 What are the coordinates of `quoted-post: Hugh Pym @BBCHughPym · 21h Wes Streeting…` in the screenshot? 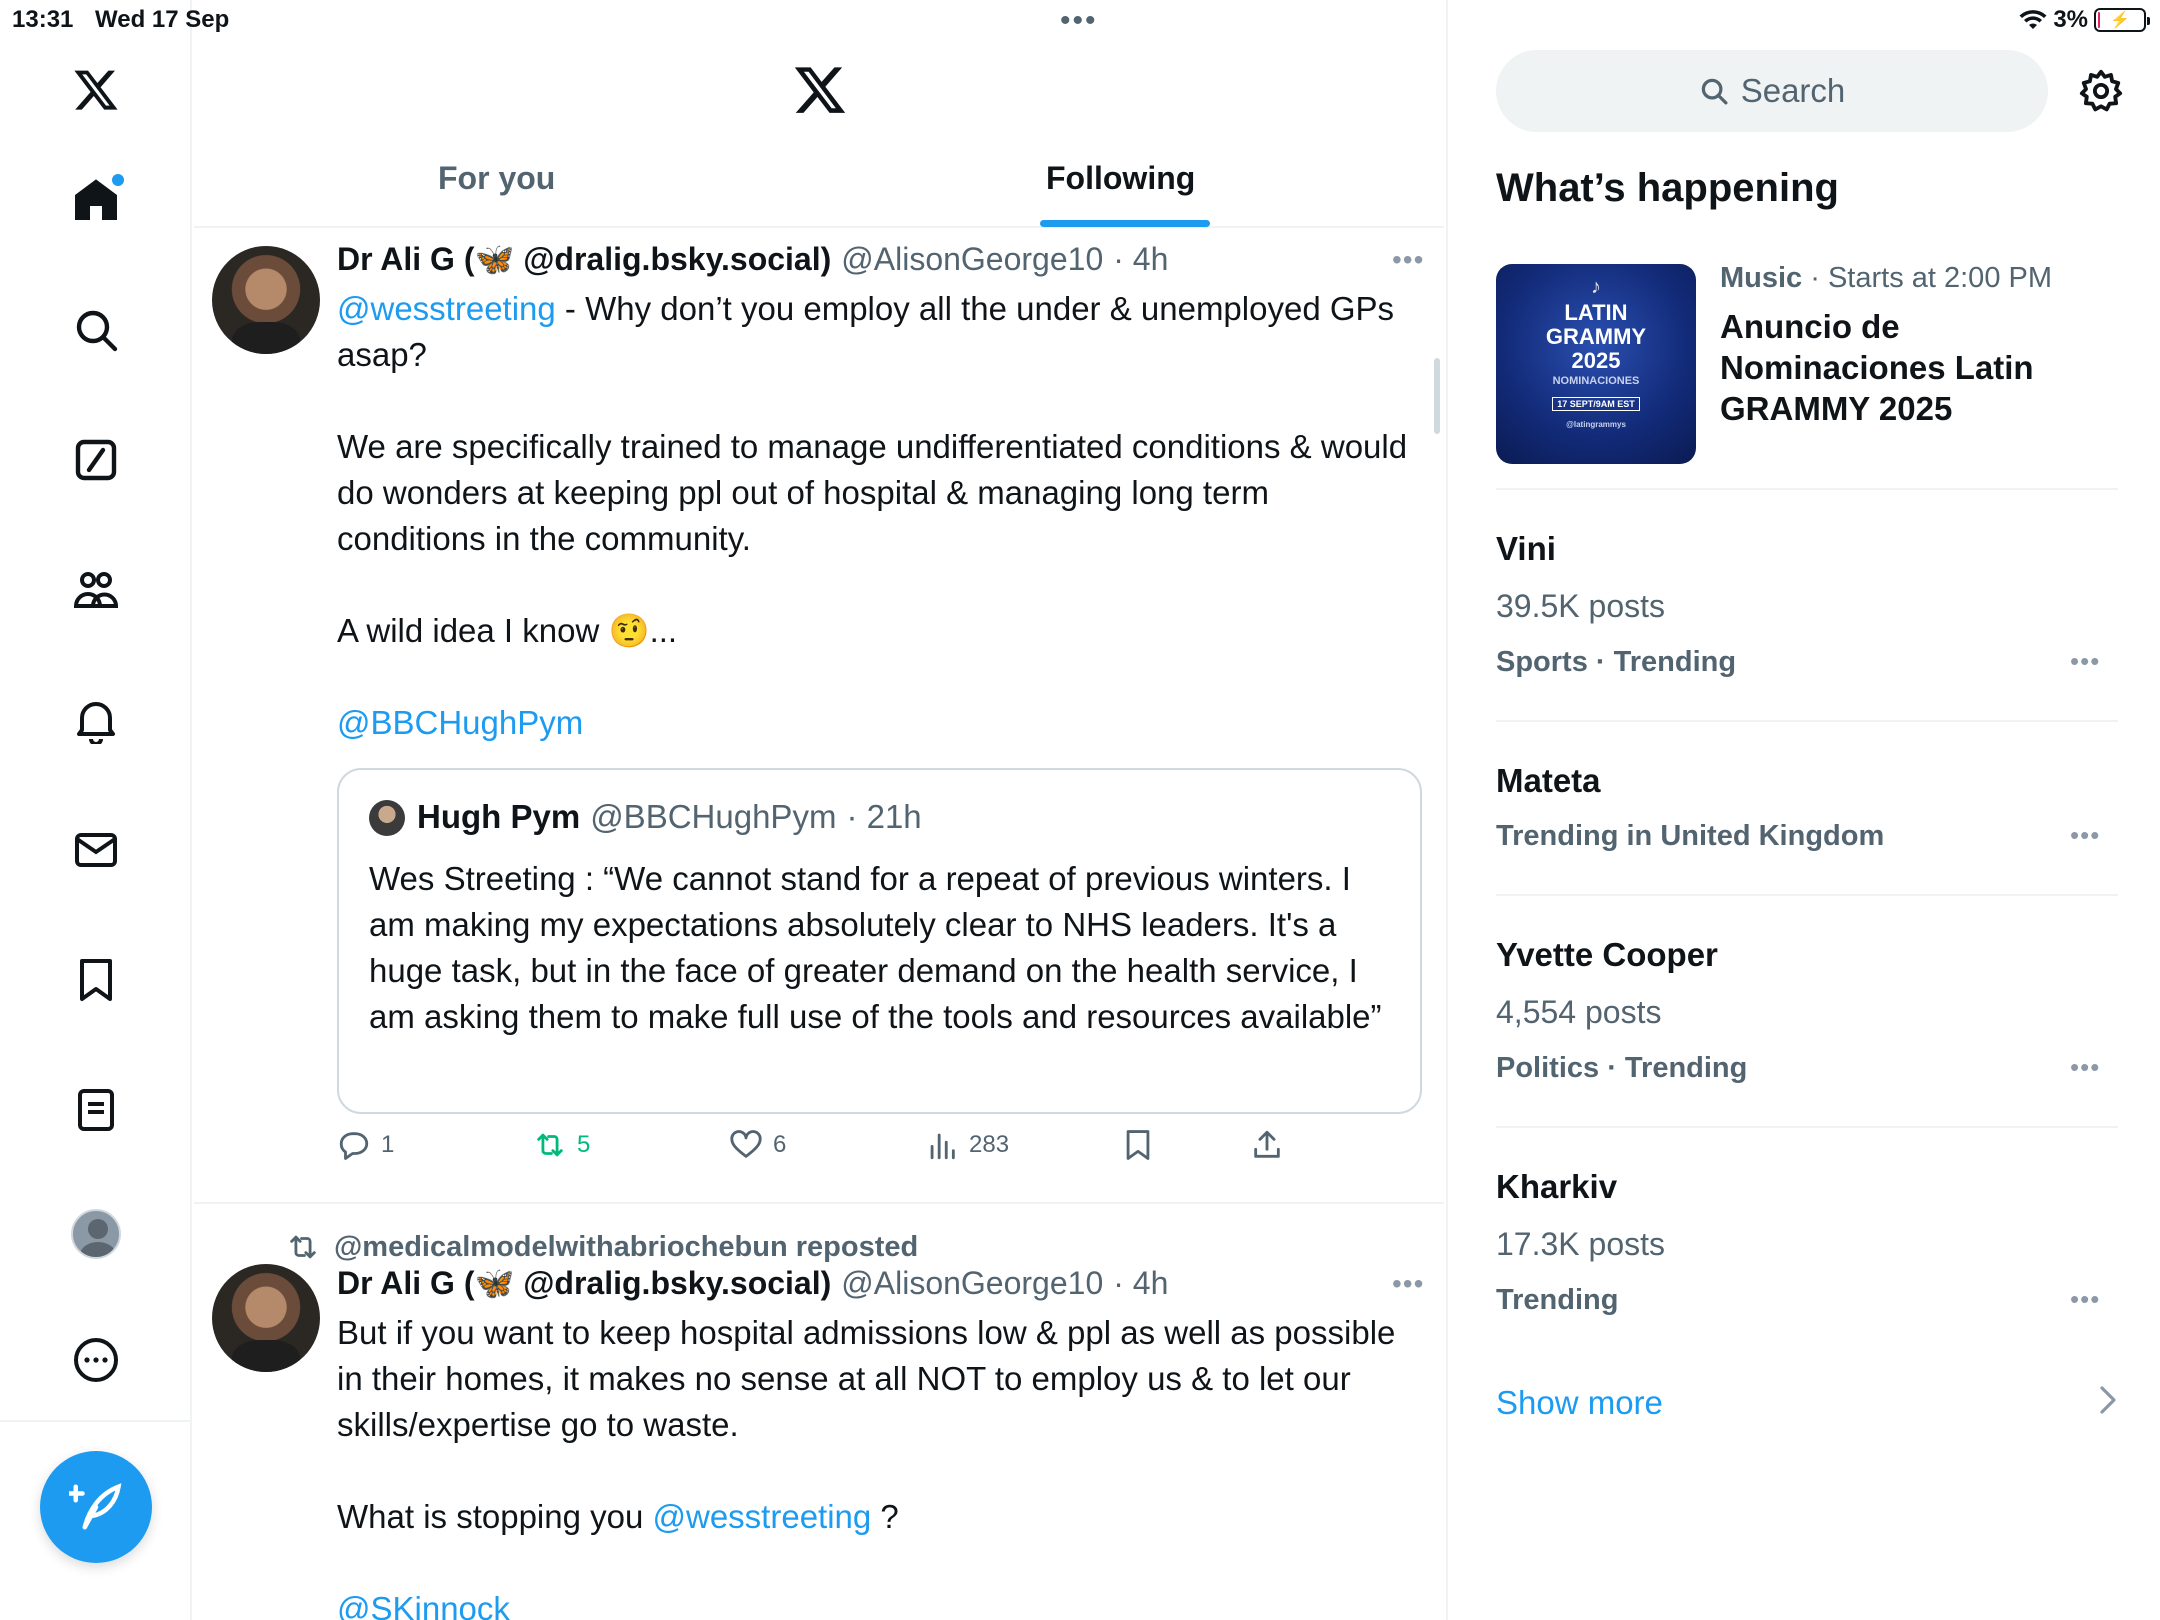 It's located at (879, 941).